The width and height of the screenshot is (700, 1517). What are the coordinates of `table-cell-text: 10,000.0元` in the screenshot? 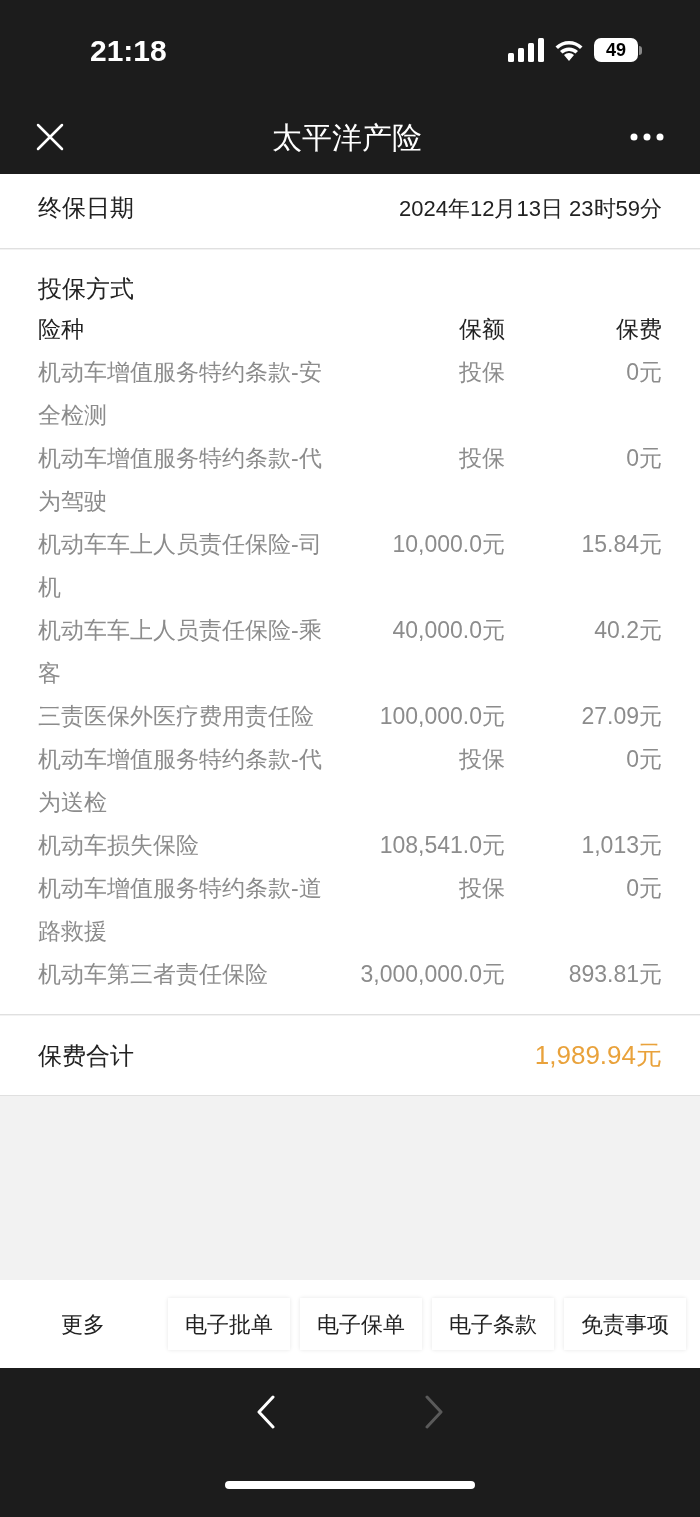 It's located at (448, 544).